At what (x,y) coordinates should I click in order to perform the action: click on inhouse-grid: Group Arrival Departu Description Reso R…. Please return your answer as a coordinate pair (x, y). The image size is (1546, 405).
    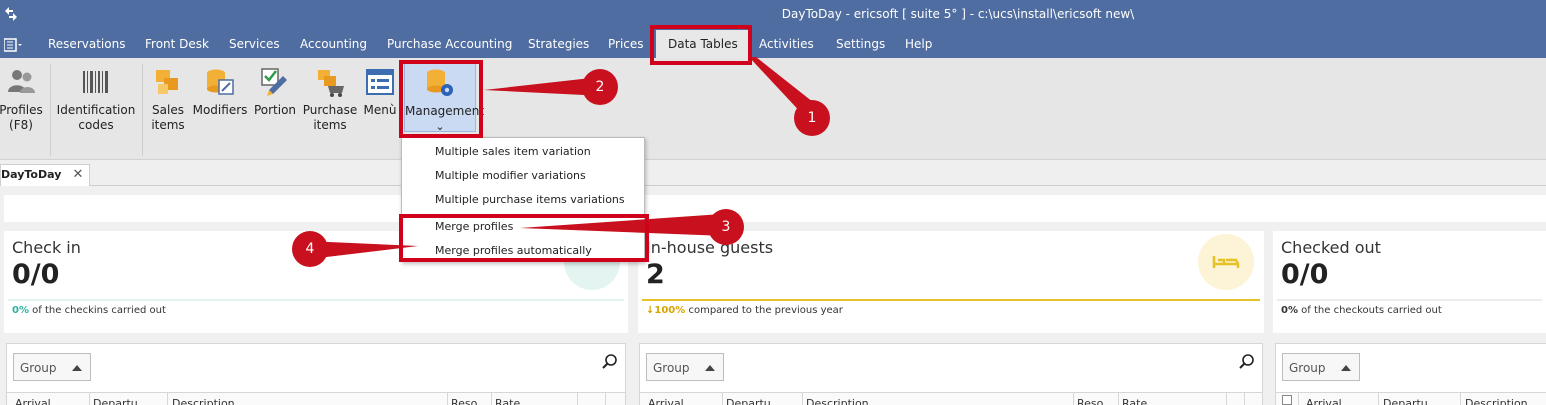
    Looking at the image, I should click on (951, 374).